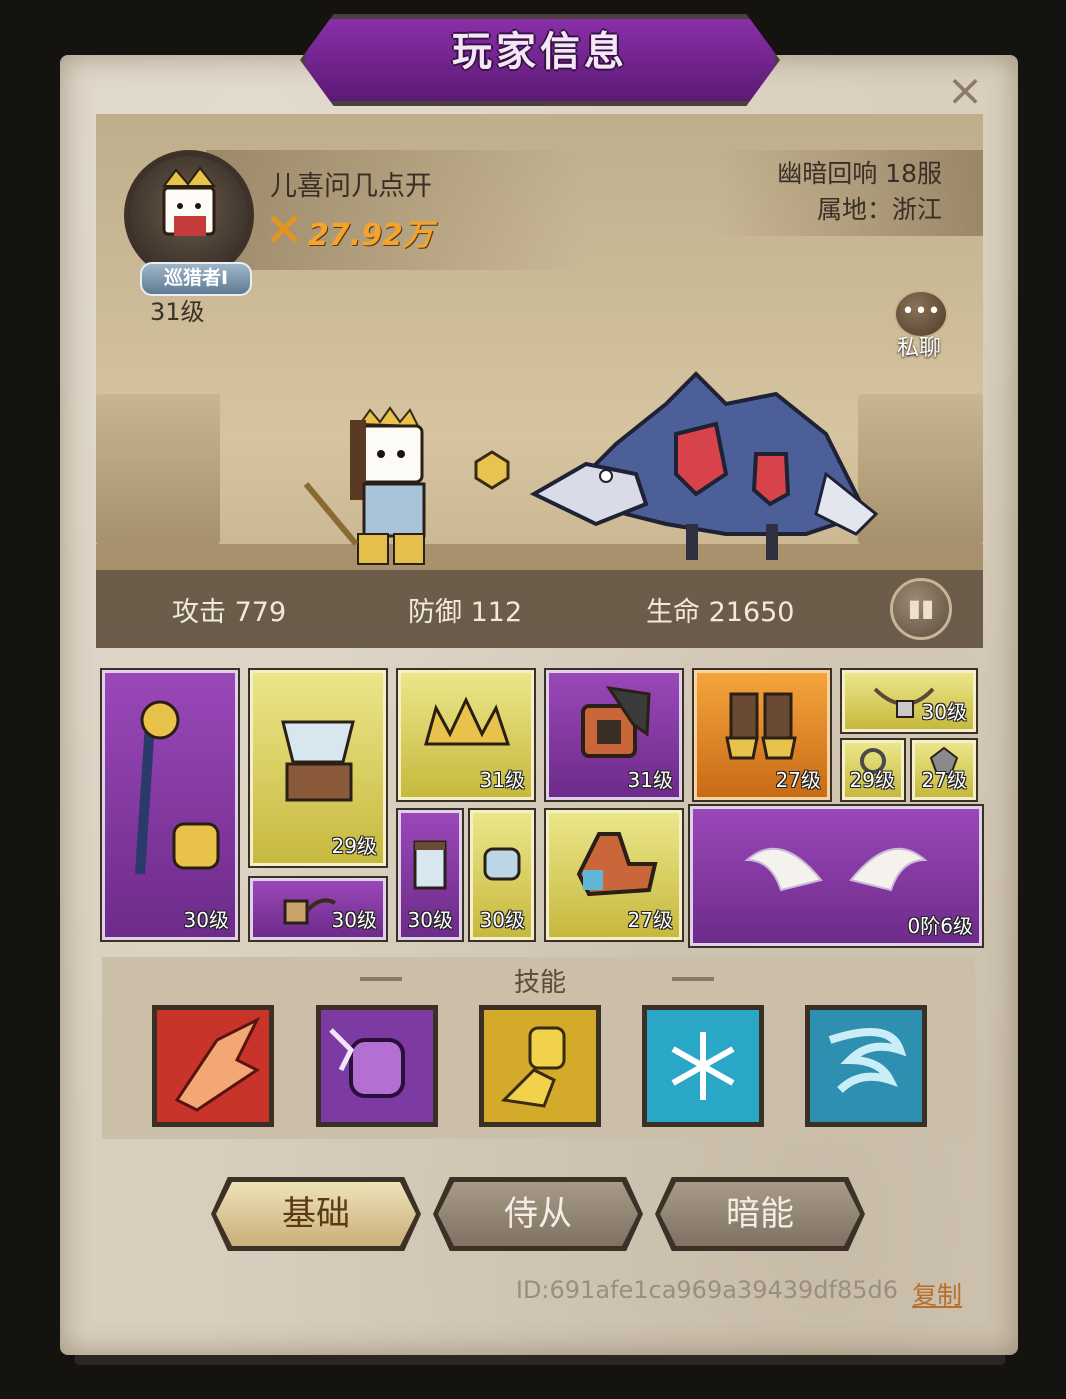 The image size is (1066, 1399). Describe the element at coordinates (196, 279) in the screenshot. I see `rank-badge: 巡猎者Ⅰ` at that location.